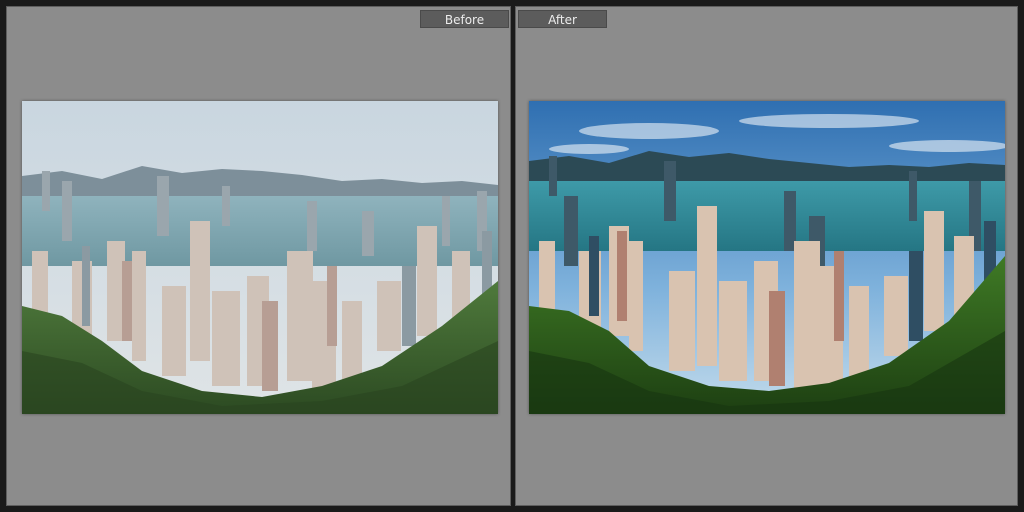  What do you see at coordinates (464, 19) in the screenshot?
I see `before-label: Before` at bounding box center [464, 19].